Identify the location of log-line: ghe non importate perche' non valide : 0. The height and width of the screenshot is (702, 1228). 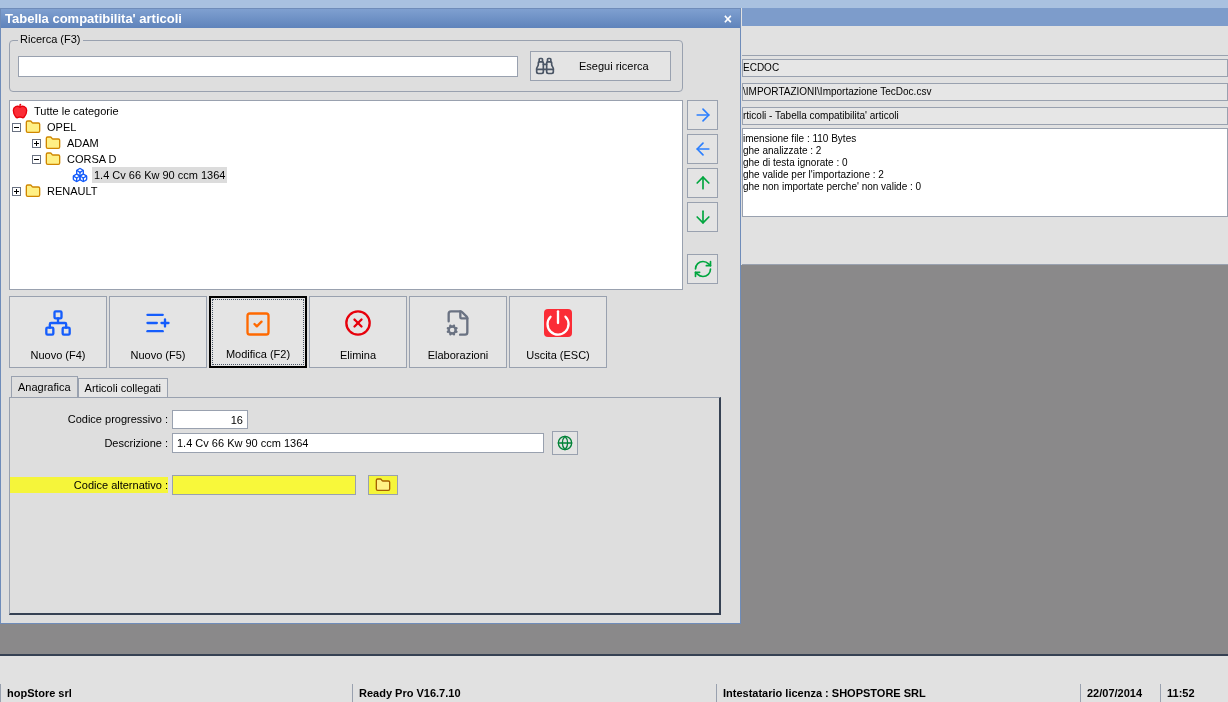
(833, 187).